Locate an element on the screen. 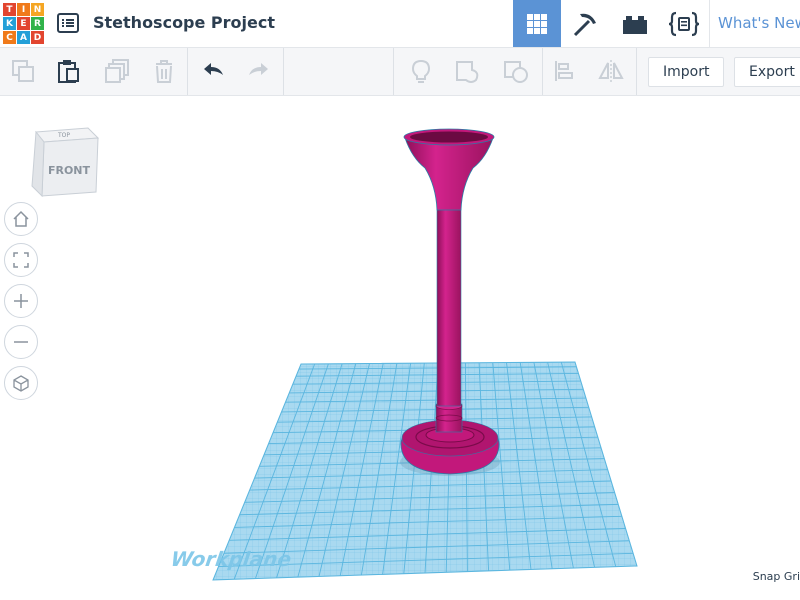 The height and width of the screenshot is (600, 800). lightbulb-icon is located at coordinates (421, 71).